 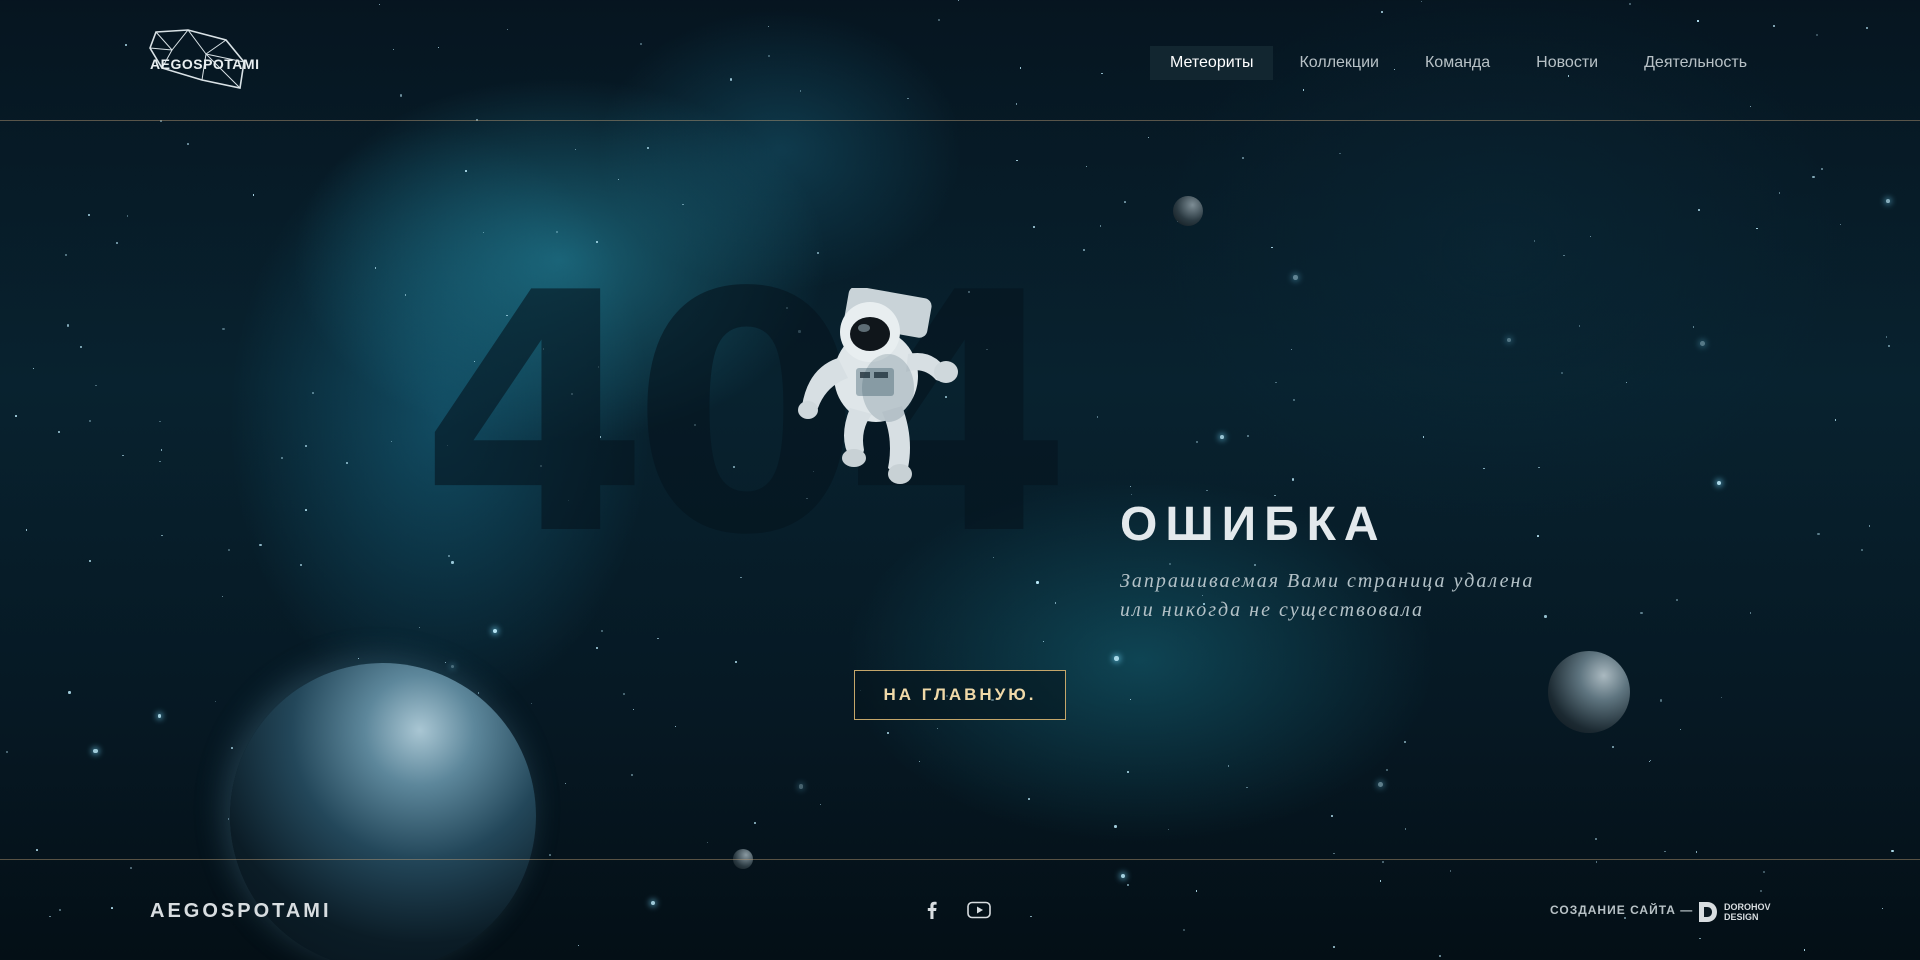 What do you see at coordinates (979, 910) in the screenshot?
I see `youtube-icon` at bounding box center [979, 910].